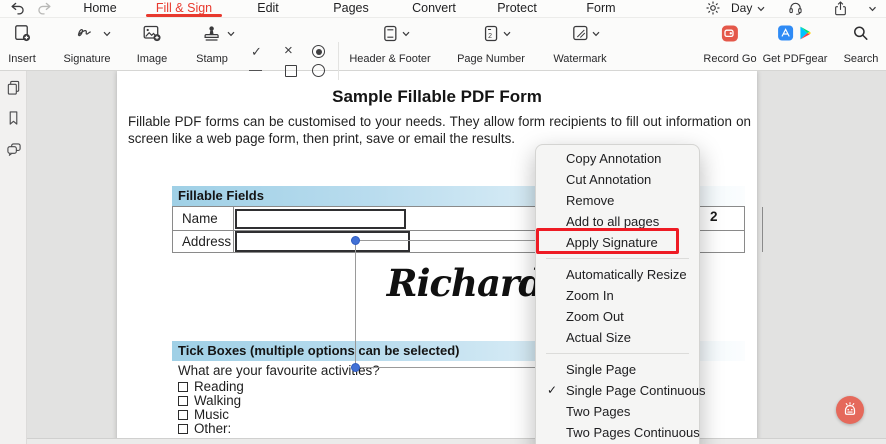 Image resolution: width=886 pixels, height=444 pixels. What do you see at coordinates (22, 59) in the screenshot?
I see `insert-label: Insert` at bounding box center [22, 59].